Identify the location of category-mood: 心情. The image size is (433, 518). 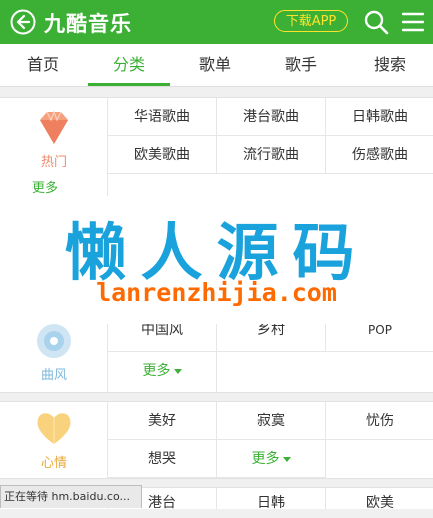
(54, 440).